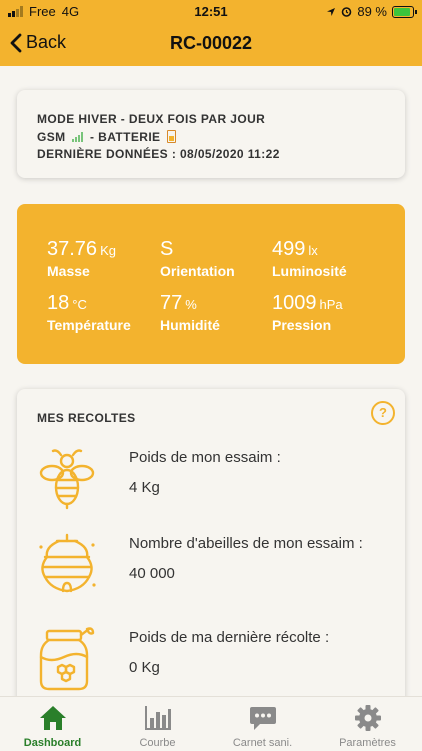 The height and width of the screenshot is (751, 422). What do you see at coordinates (89, 312) in the screenshot?
I see `metric-temperature: 18 °C Température` at bounding box center [89, 312].